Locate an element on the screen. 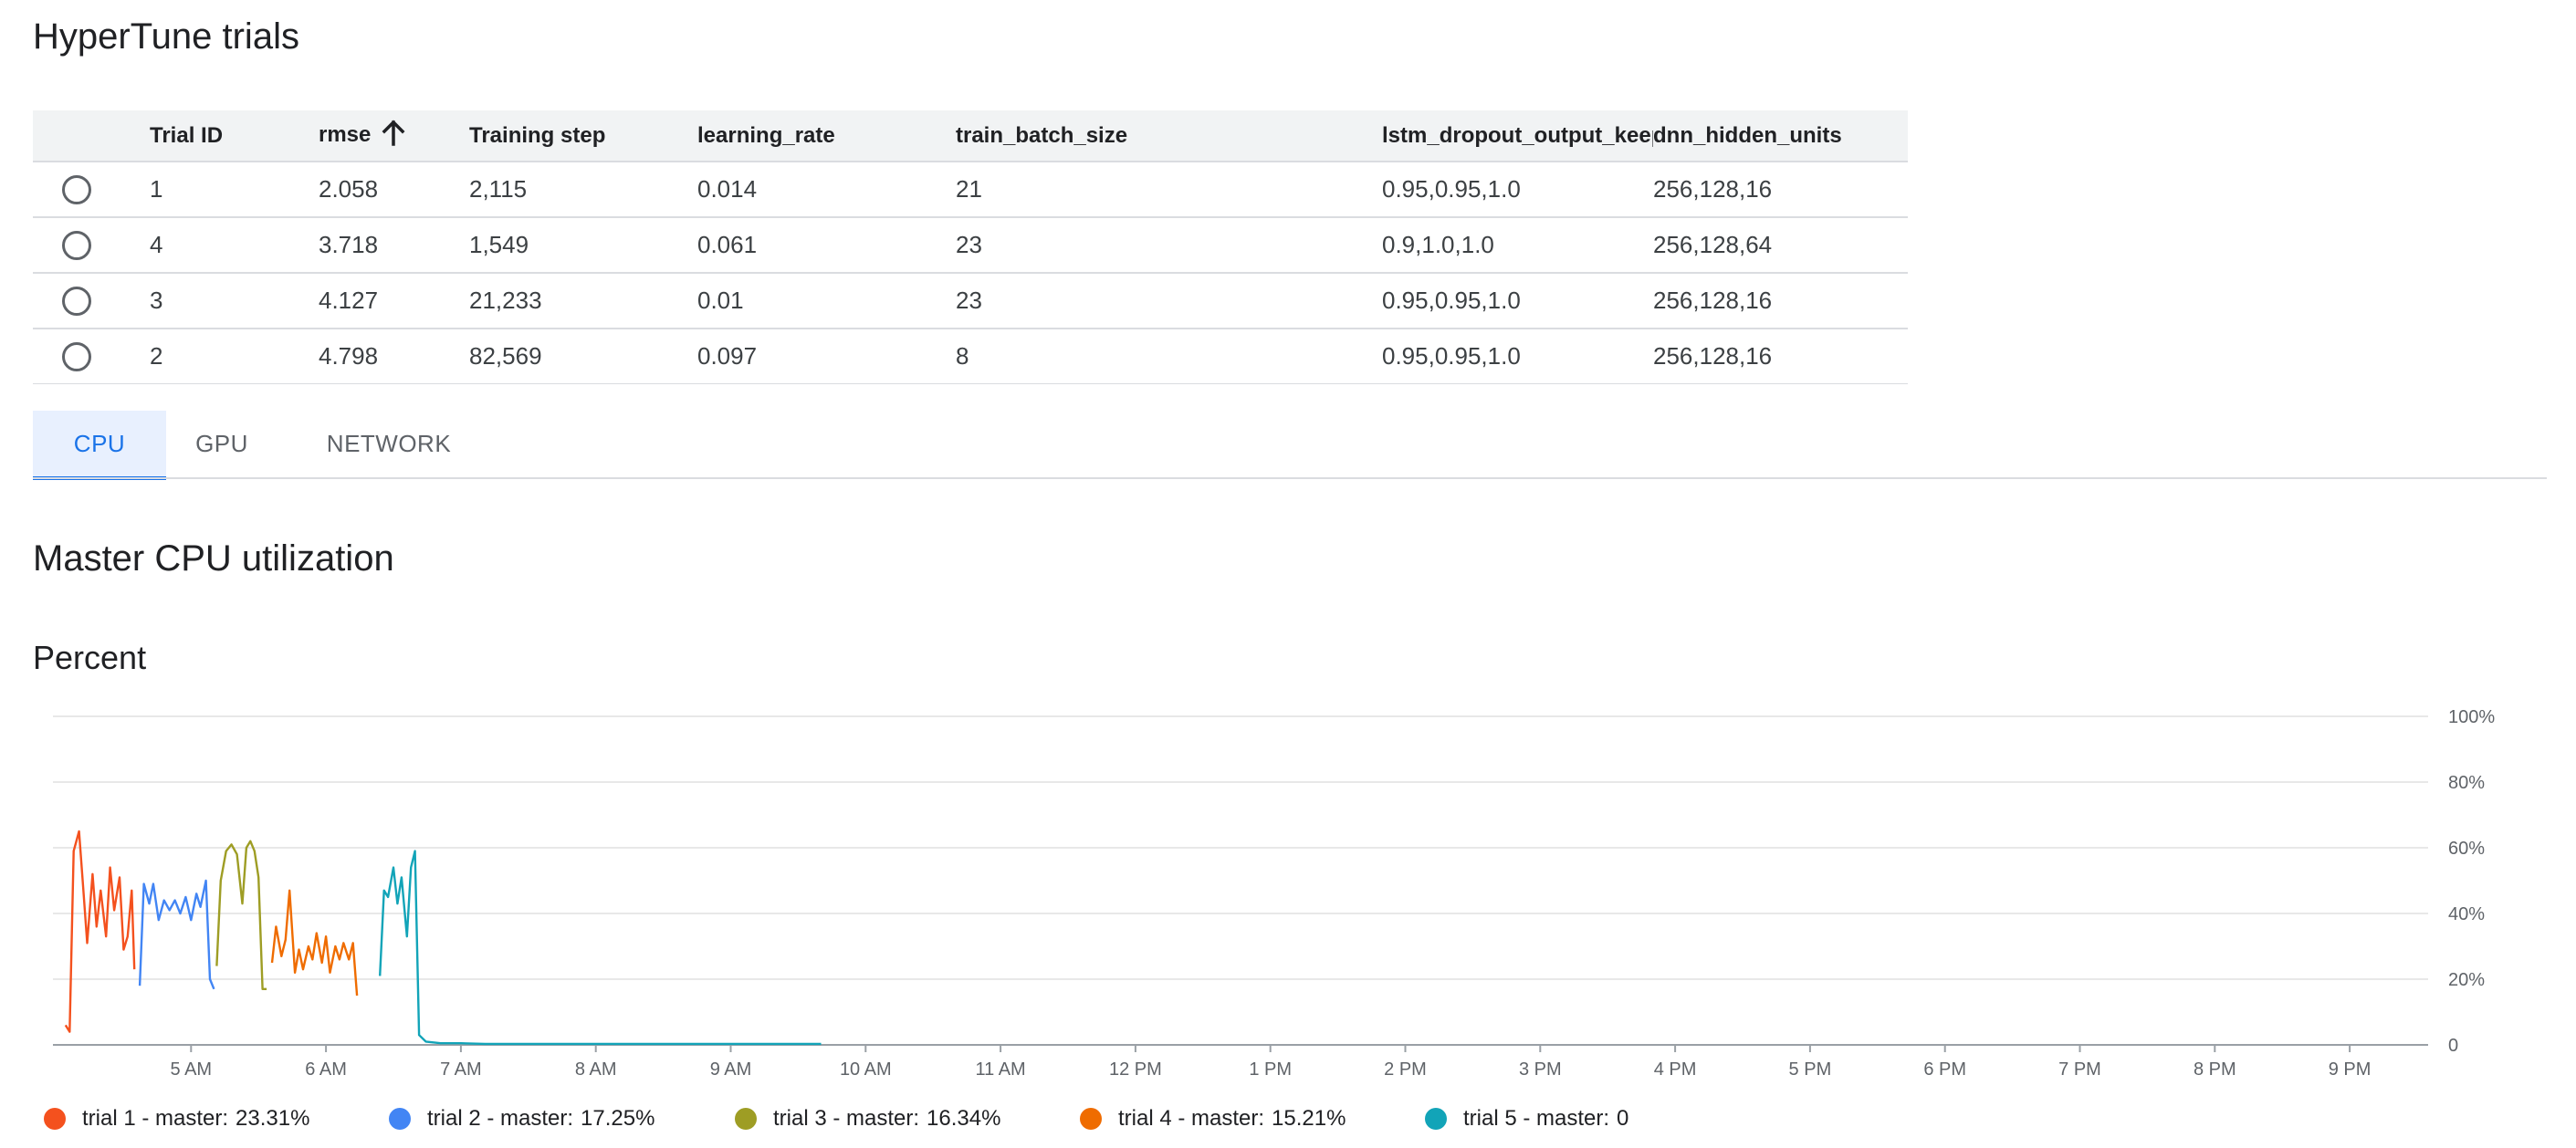 The width and height of the screenshot is (2576, 1148). column-label: dnn_hidden_units is located at coordinates (1747, 135).